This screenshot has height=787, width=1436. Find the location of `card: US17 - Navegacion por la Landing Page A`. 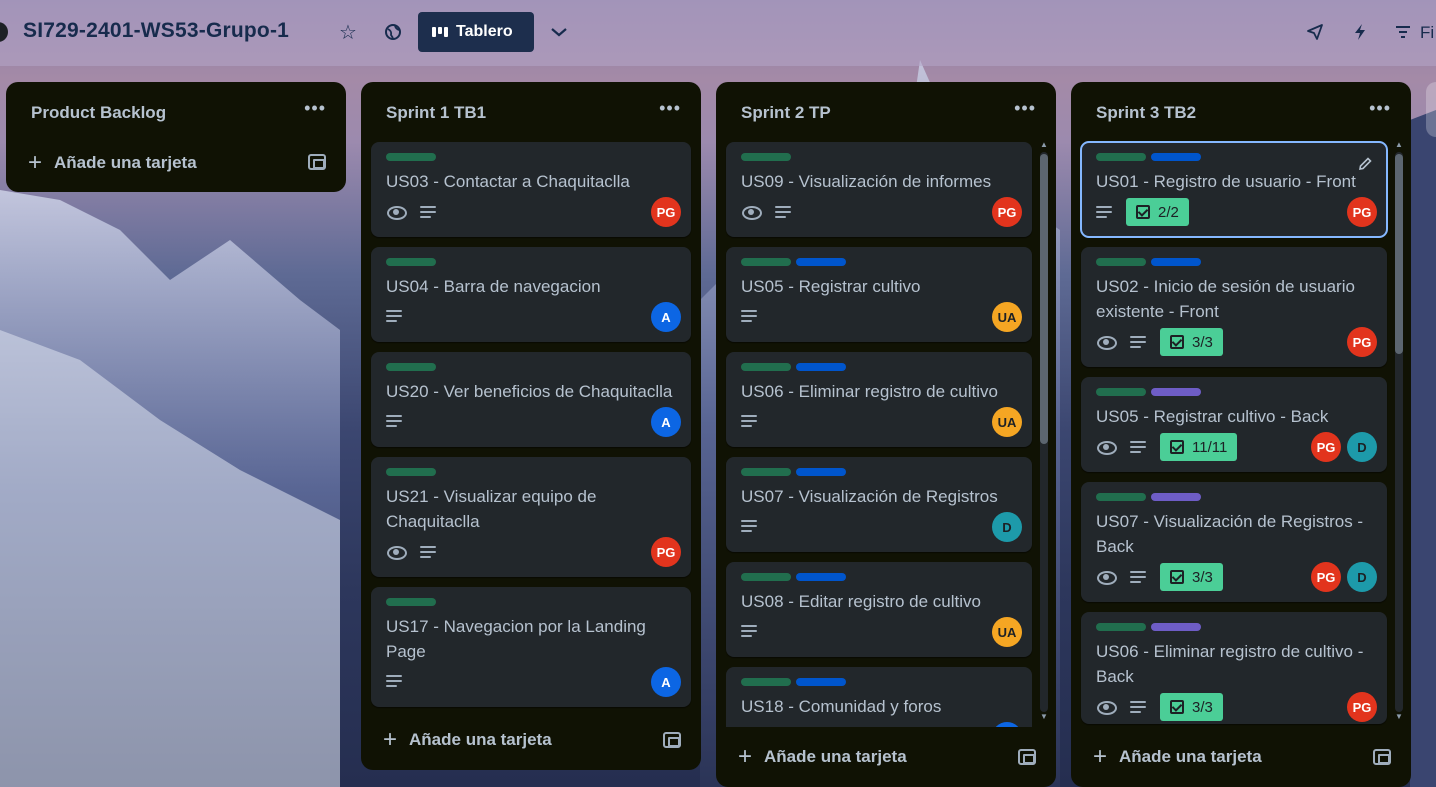

card: US17 - Navegacion por la Landing Page A is located at coordinates (531, 647).